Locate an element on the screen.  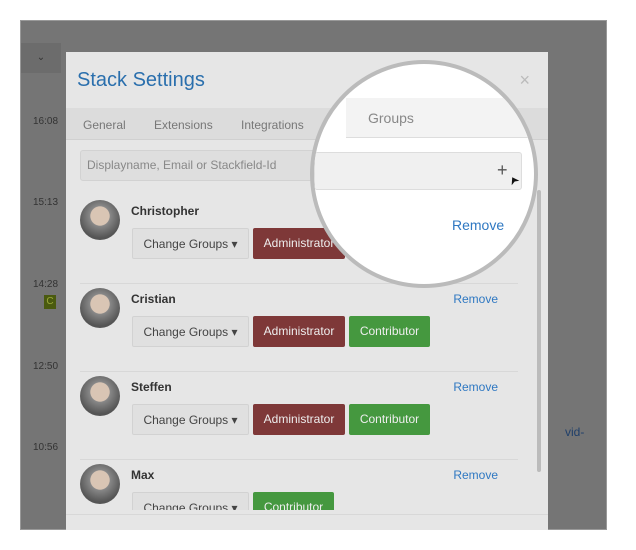
badge: C is located at coordinates (50, 302).